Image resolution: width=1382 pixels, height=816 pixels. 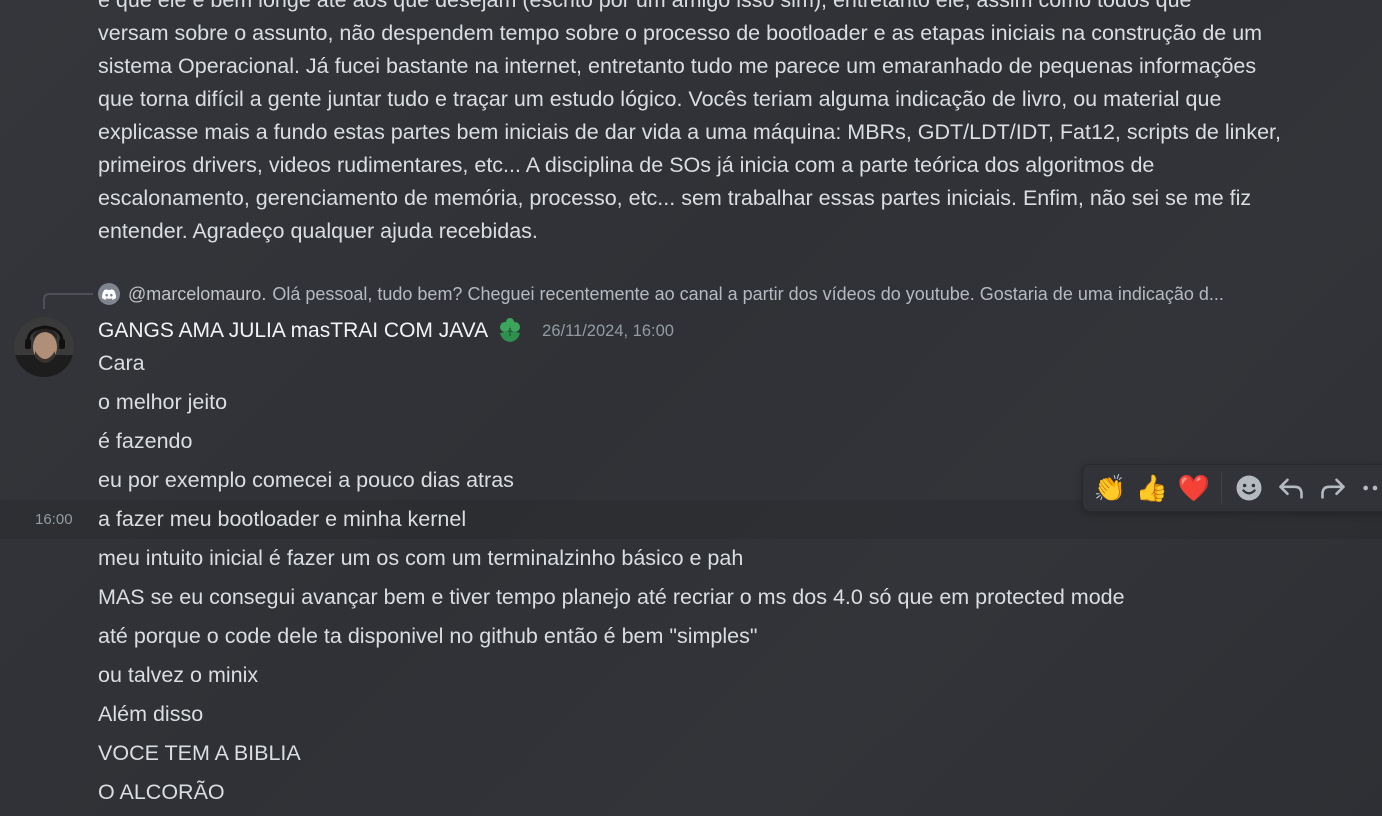 What do you see at coordinates (121, 363) in the screenshot?
I see `message-line: Cara` at bounding box center [121, 363].